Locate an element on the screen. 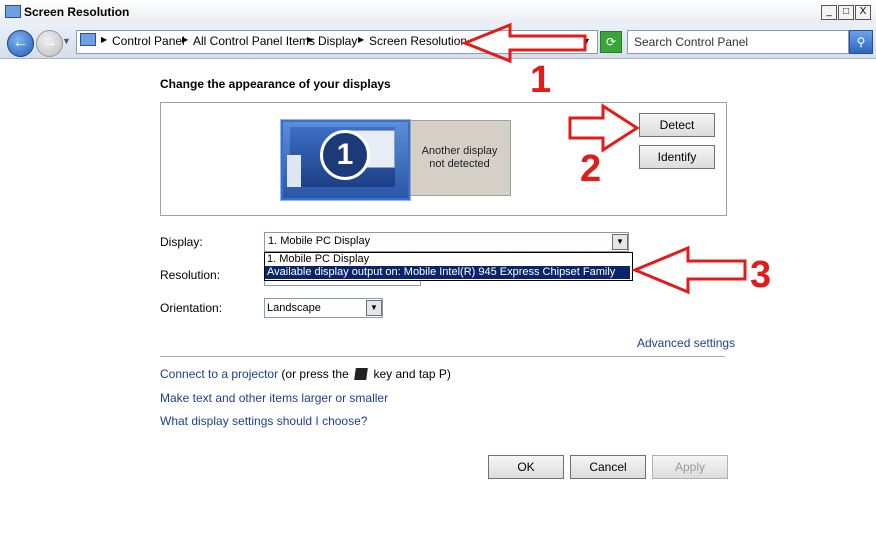  page-heading: Change the appearance of your displays is located at coordinates (275, 84).